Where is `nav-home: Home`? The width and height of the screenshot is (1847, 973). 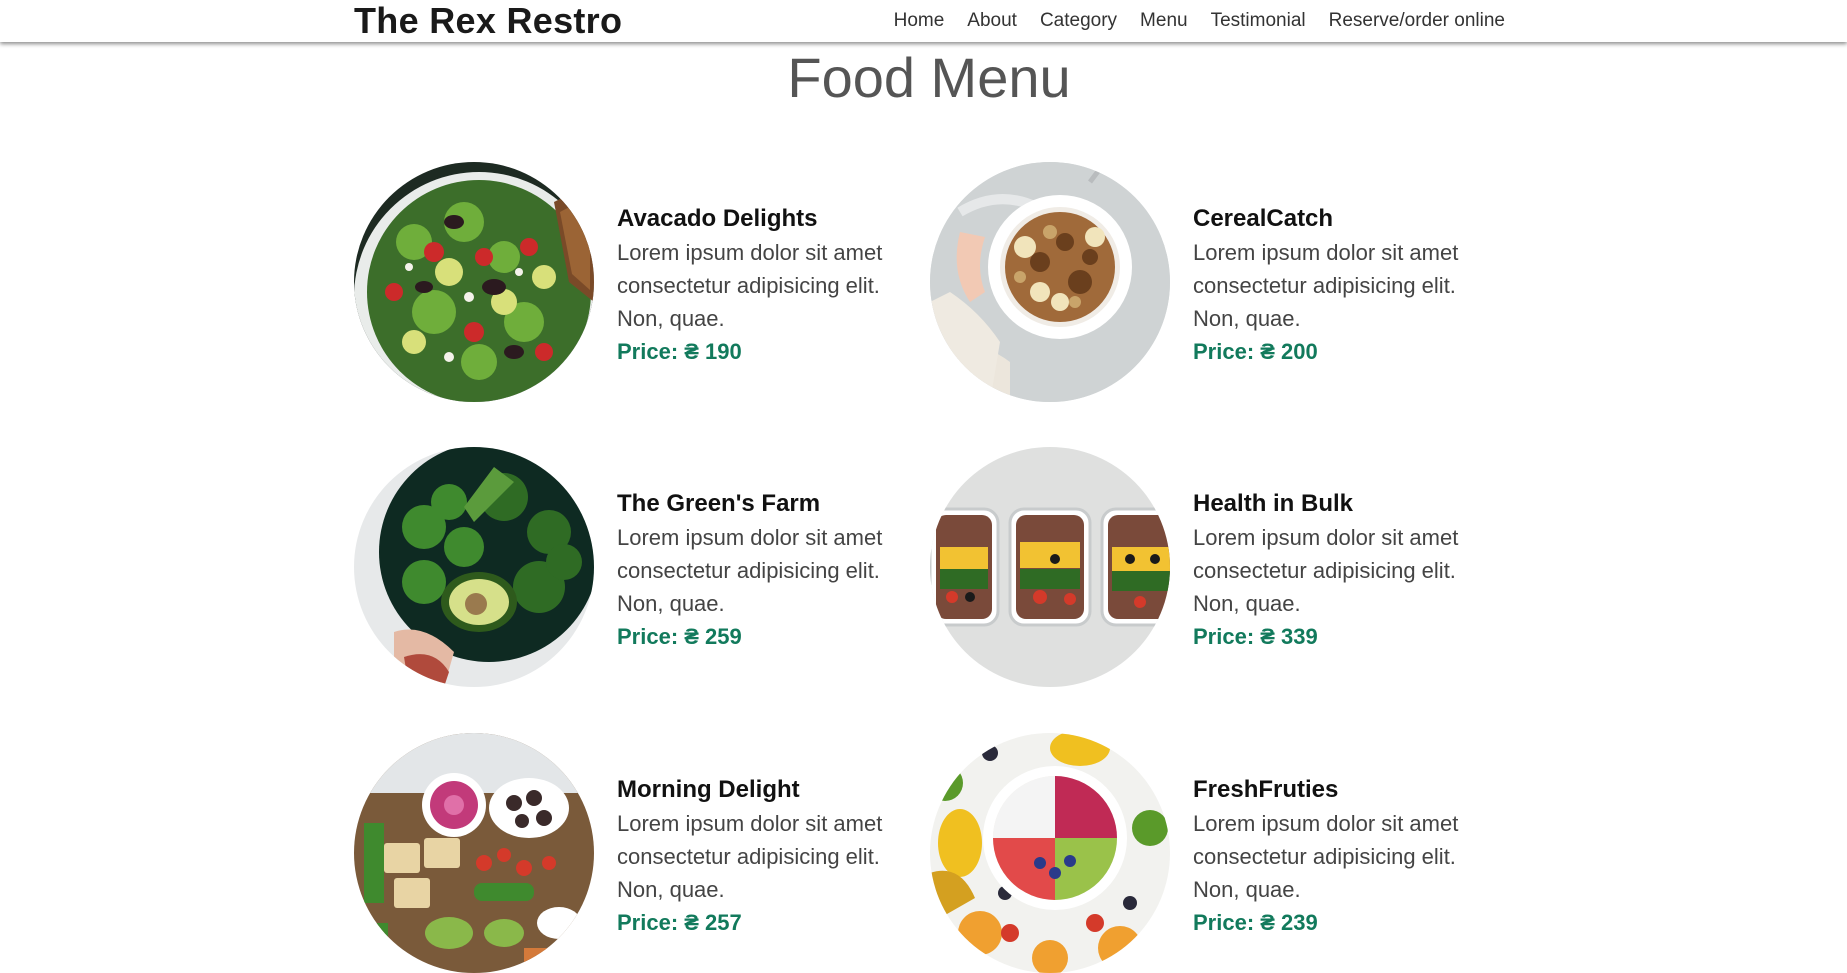
nav-home: Home is located at coordinates (919, 21).